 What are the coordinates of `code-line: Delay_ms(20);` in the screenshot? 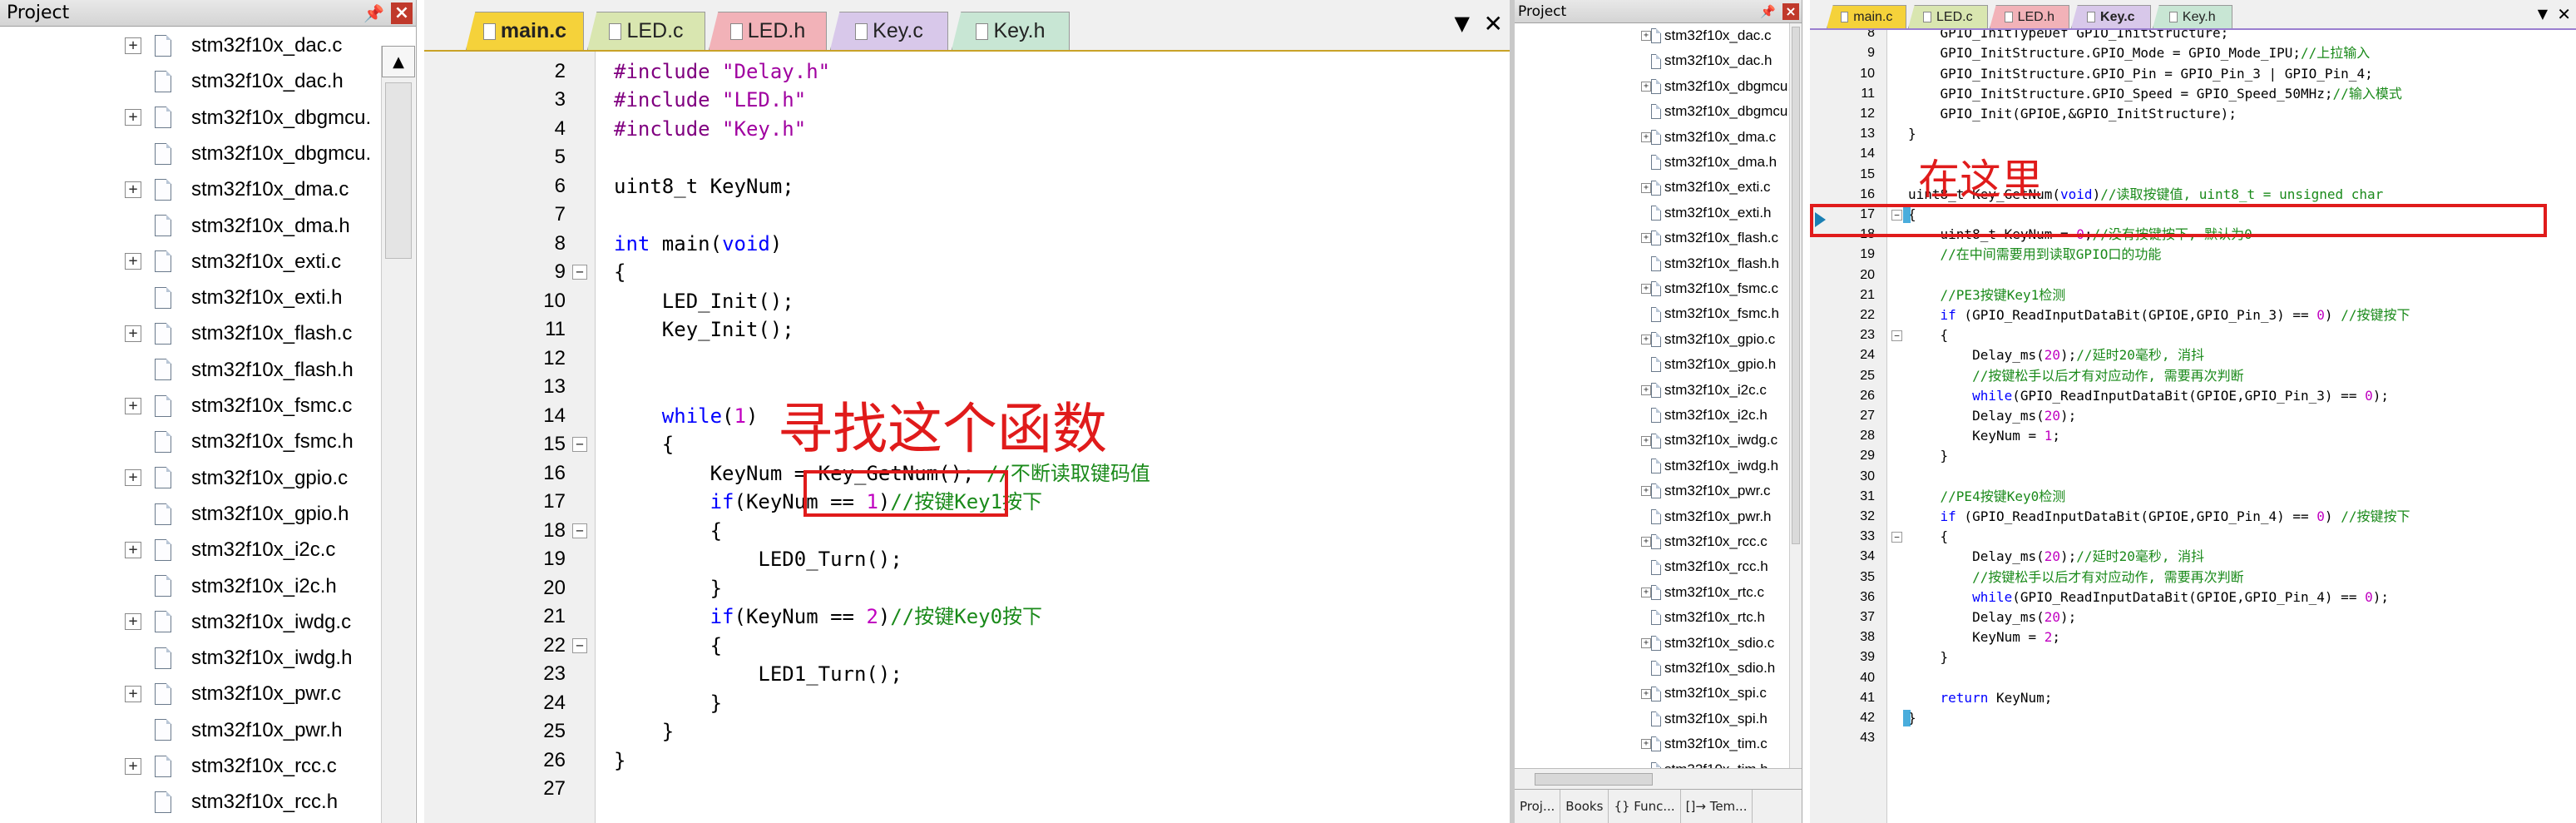 It's located at (1992, 416).